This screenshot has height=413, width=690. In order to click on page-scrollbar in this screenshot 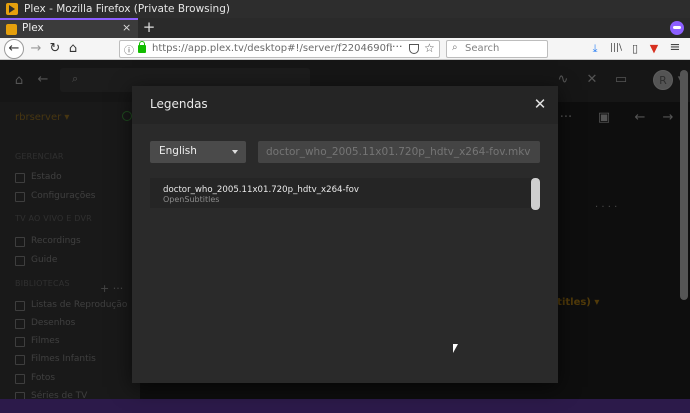, I will do `click(684, 185)`.